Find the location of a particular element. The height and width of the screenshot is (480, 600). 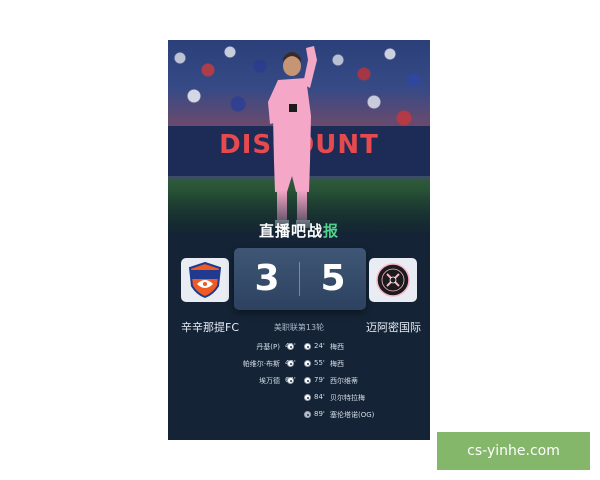

fc-cincinnati-crest-icon is located at coordinates (205, 280).